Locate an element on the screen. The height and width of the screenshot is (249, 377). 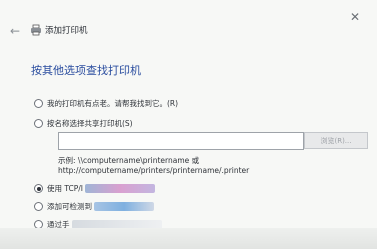
option-shared-printer: 按名称选择共享打印机(S) is located at coordinates (83, 123).